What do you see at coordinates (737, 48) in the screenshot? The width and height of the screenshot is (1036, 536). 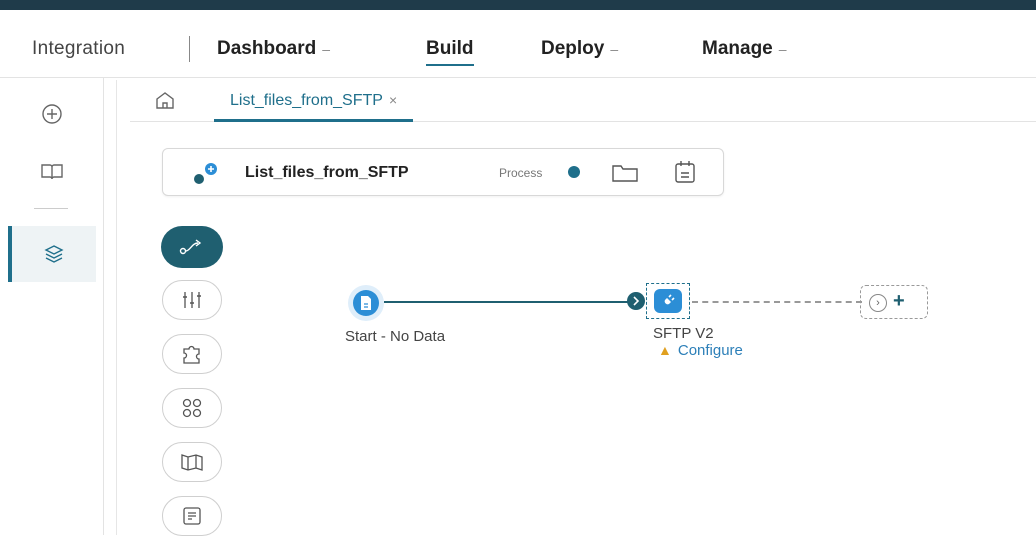 I see `nav-manage-label: Manage` at bounding box center [737, 48].